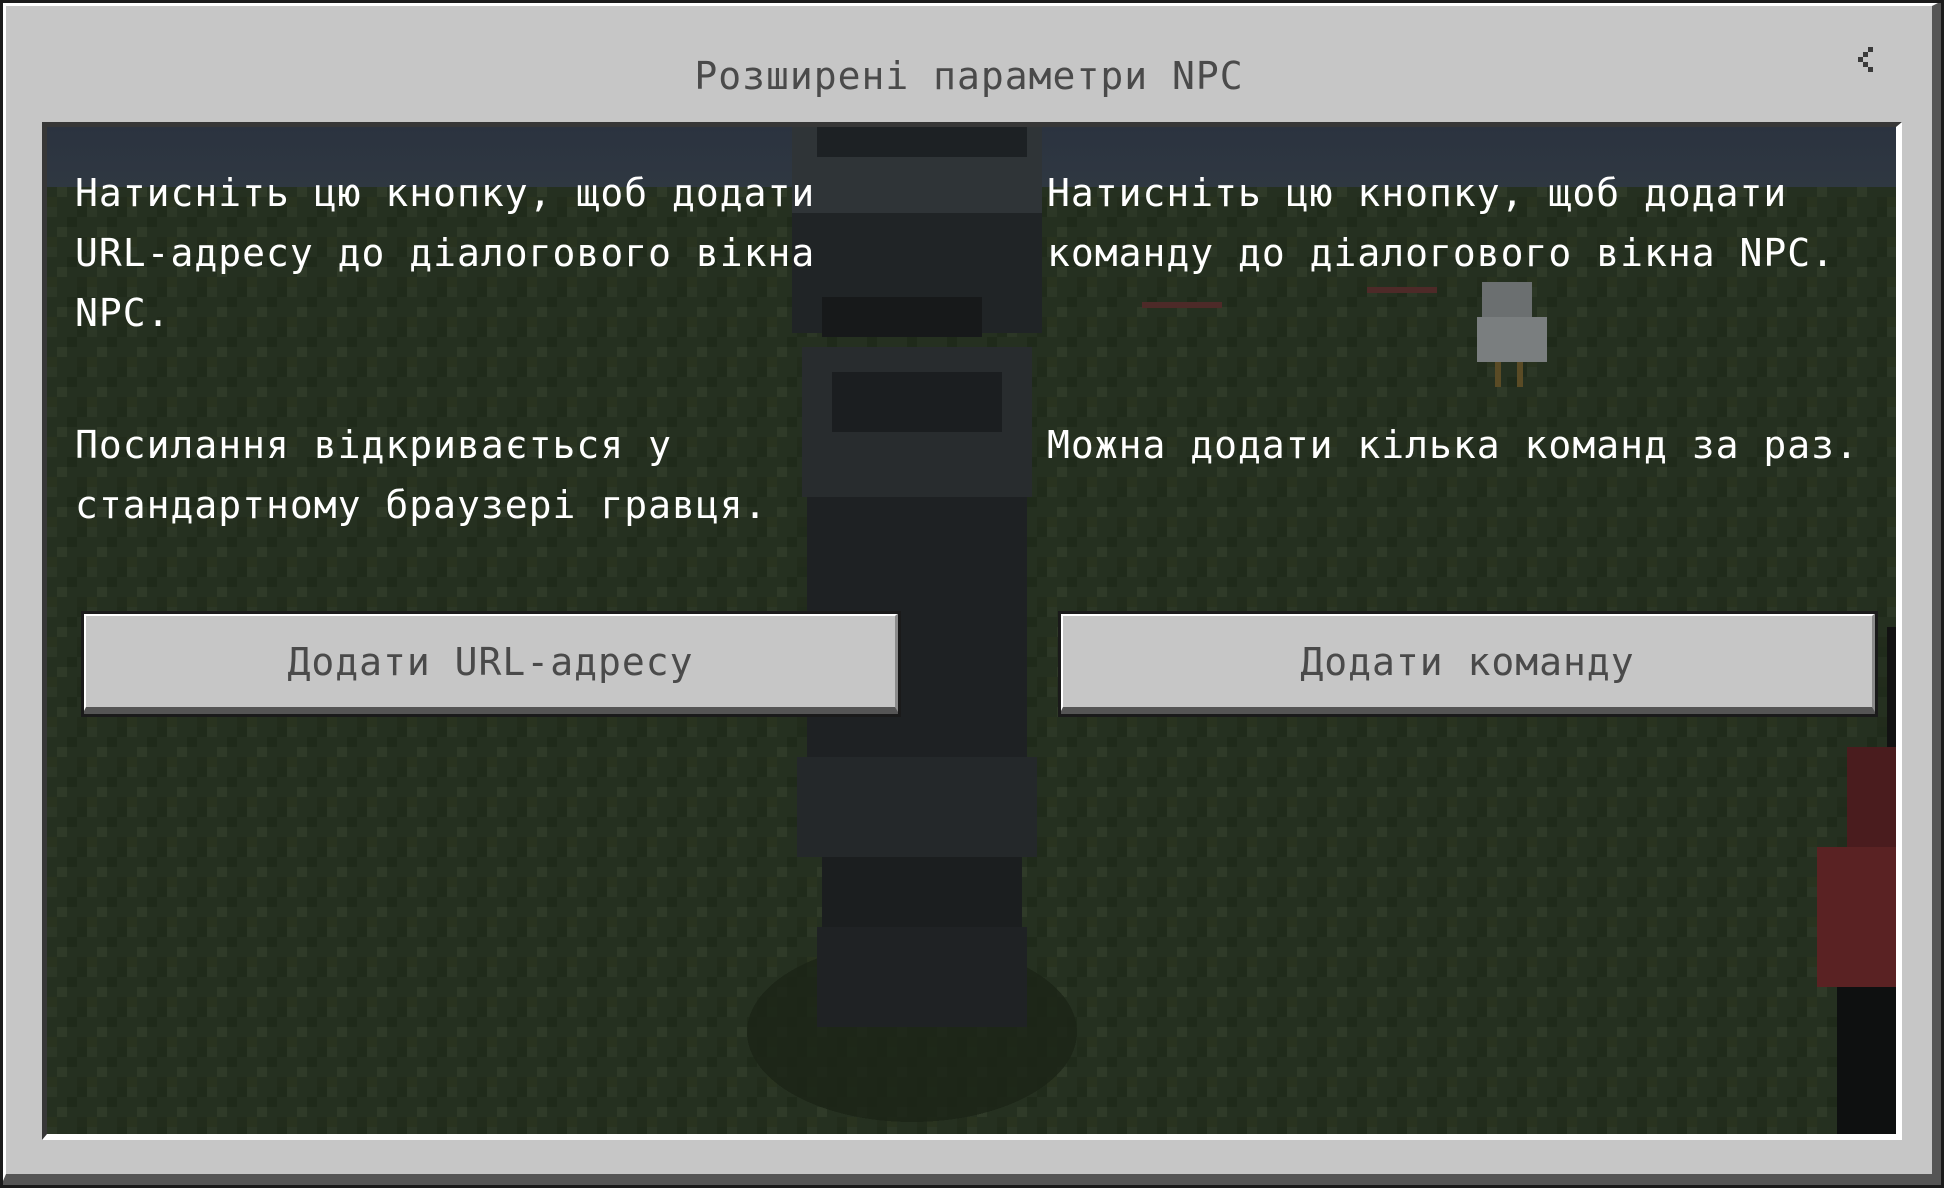 Image resolution: width=1944 pixels, height=1188 pixels. What do you see at coordinates (969, 76) in the screenshot?
I see `dialog-title: Розширені параметри NPC` at bounding box center [969, 76].